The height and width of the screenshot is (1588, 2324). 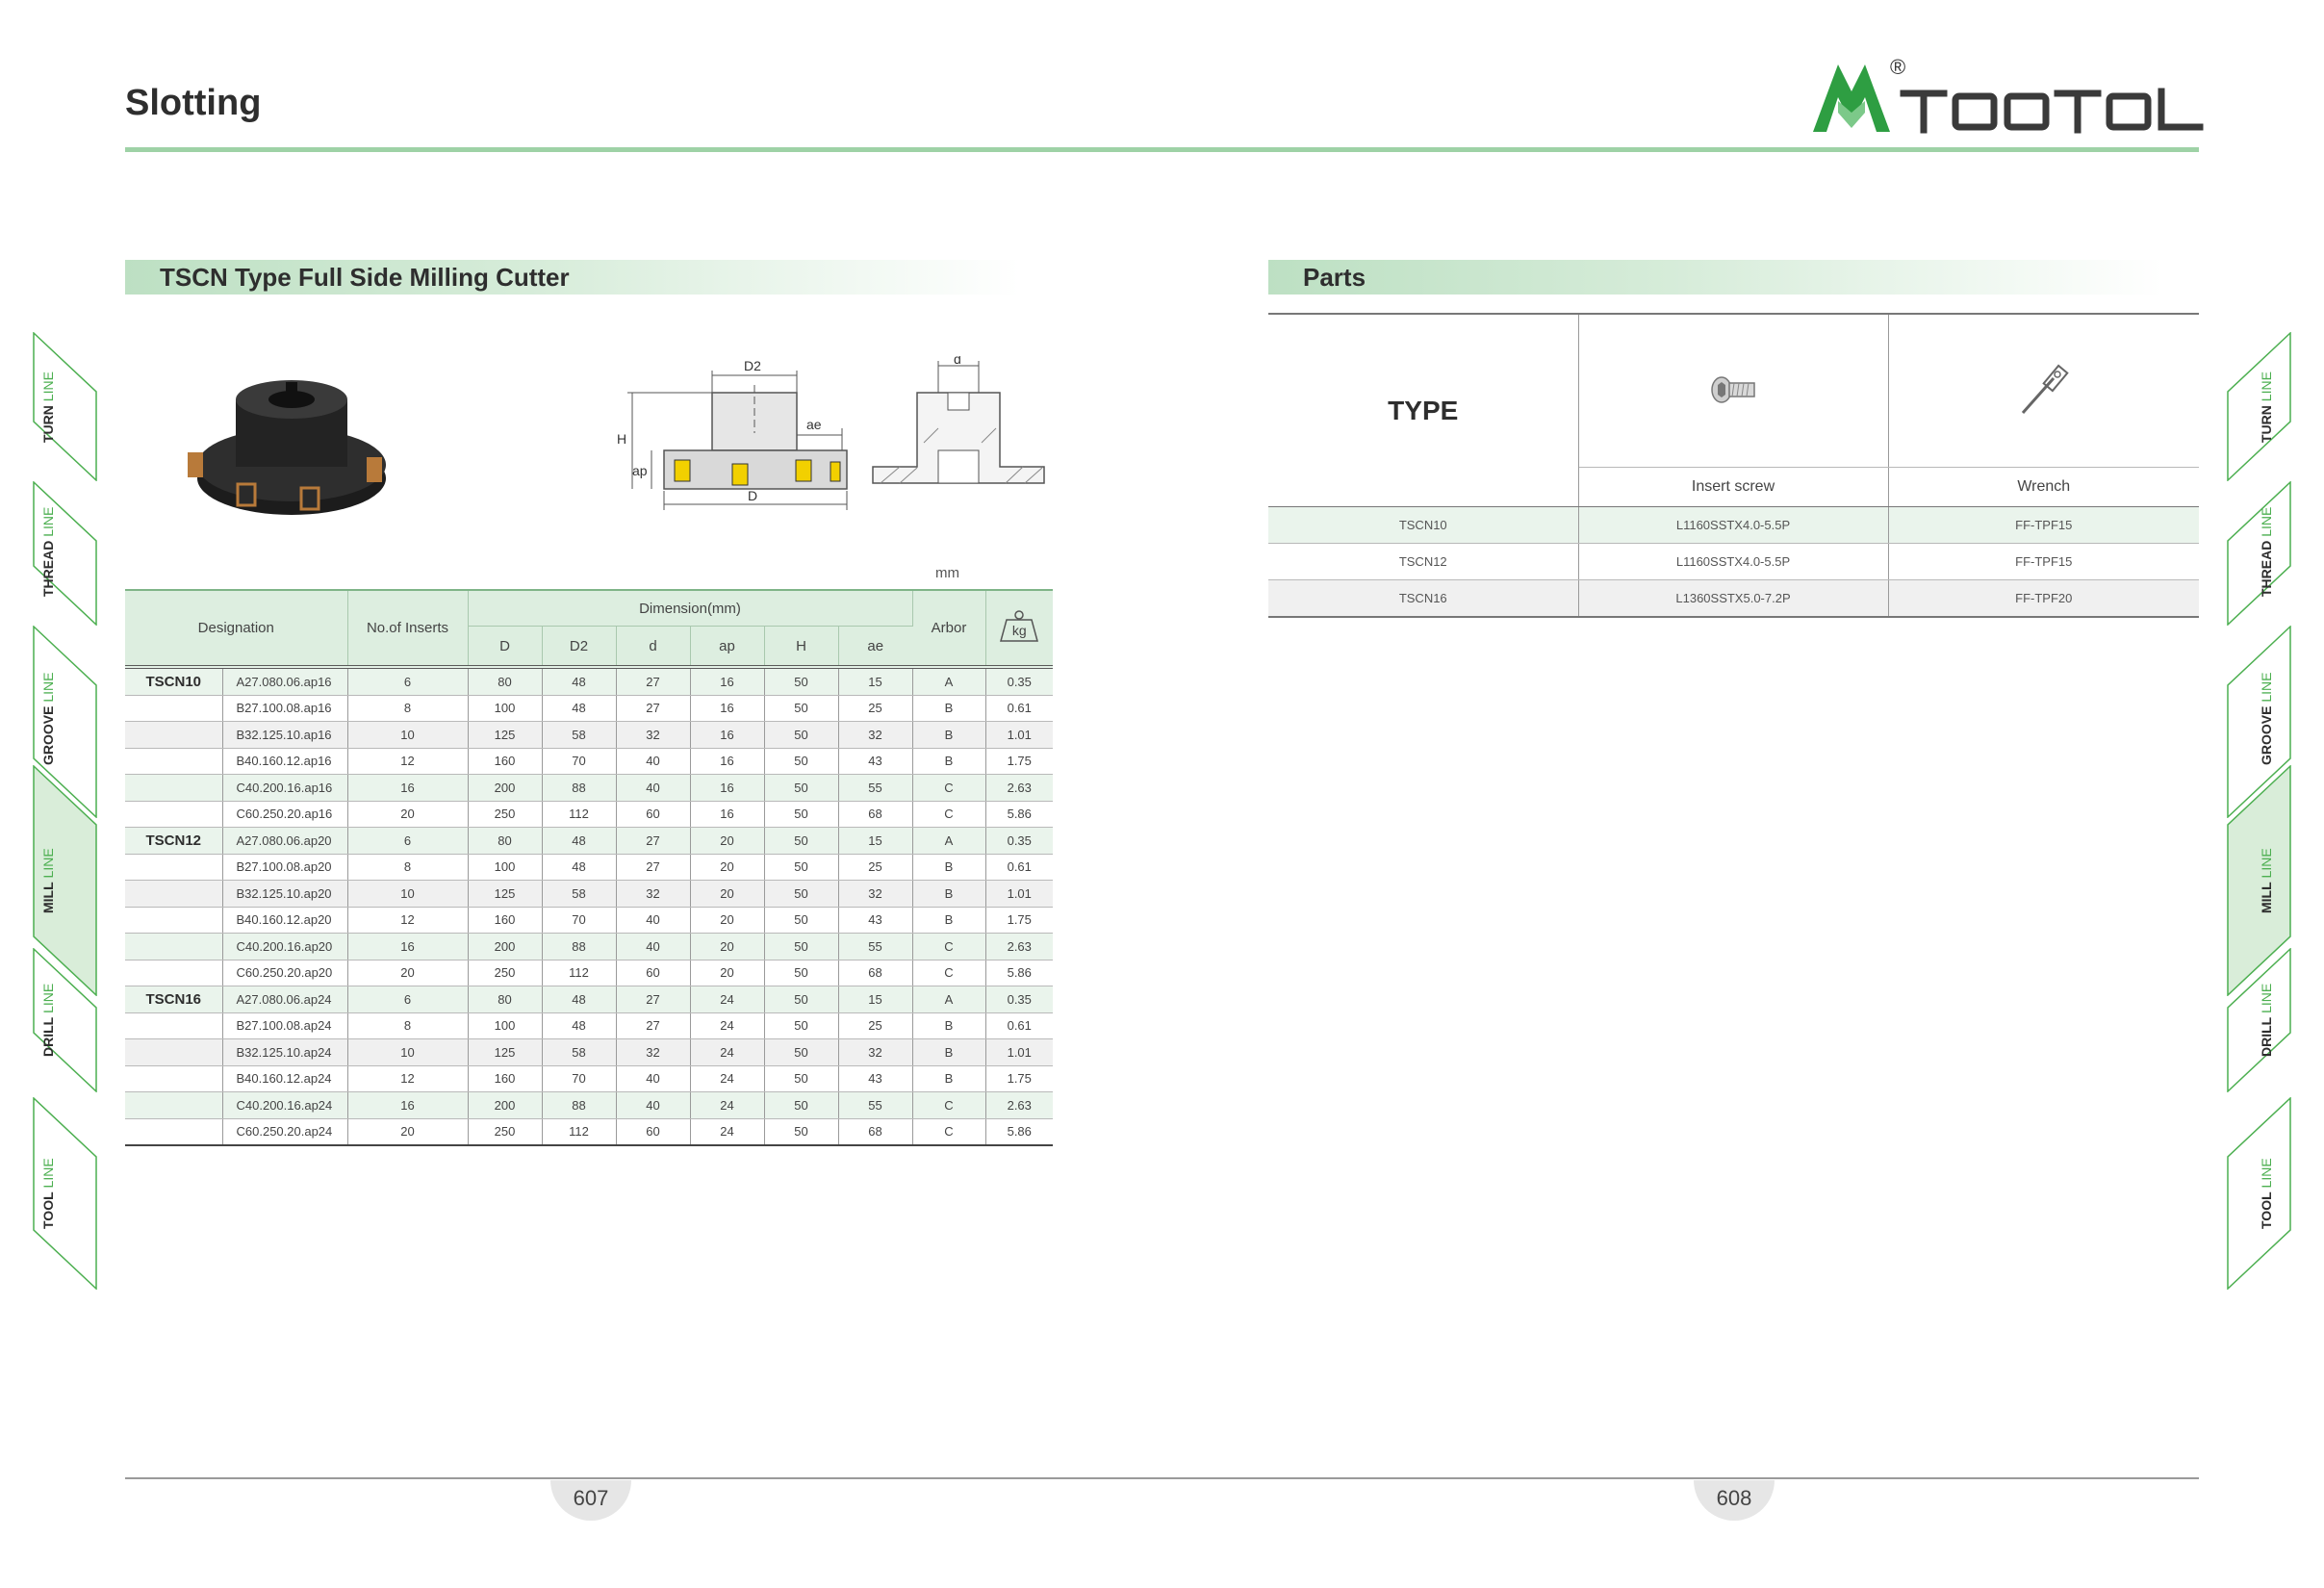 I want to click on inserts-cell: 20, so click(x=408, y=814).